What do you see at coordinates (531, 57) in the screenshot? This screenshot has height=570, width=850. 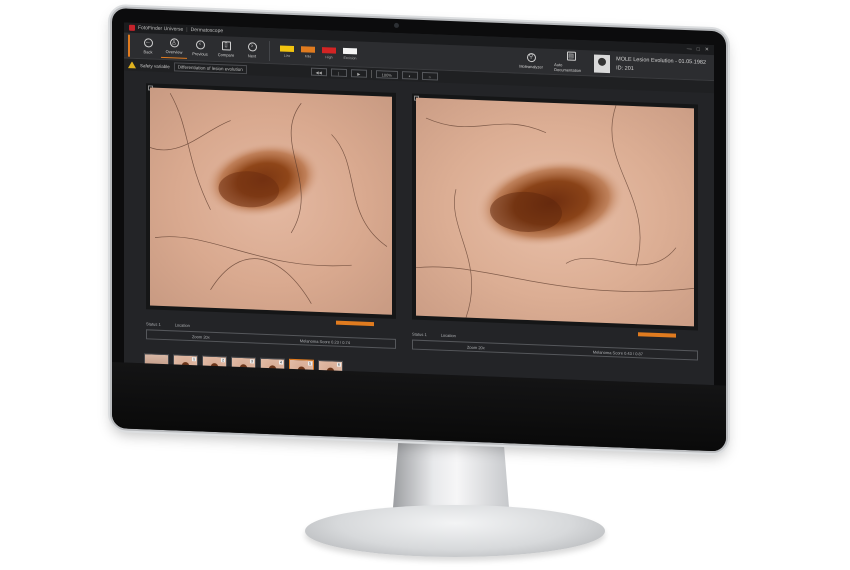 I see `analyzer-icon: ⚲` at bounding box center [531, 57].